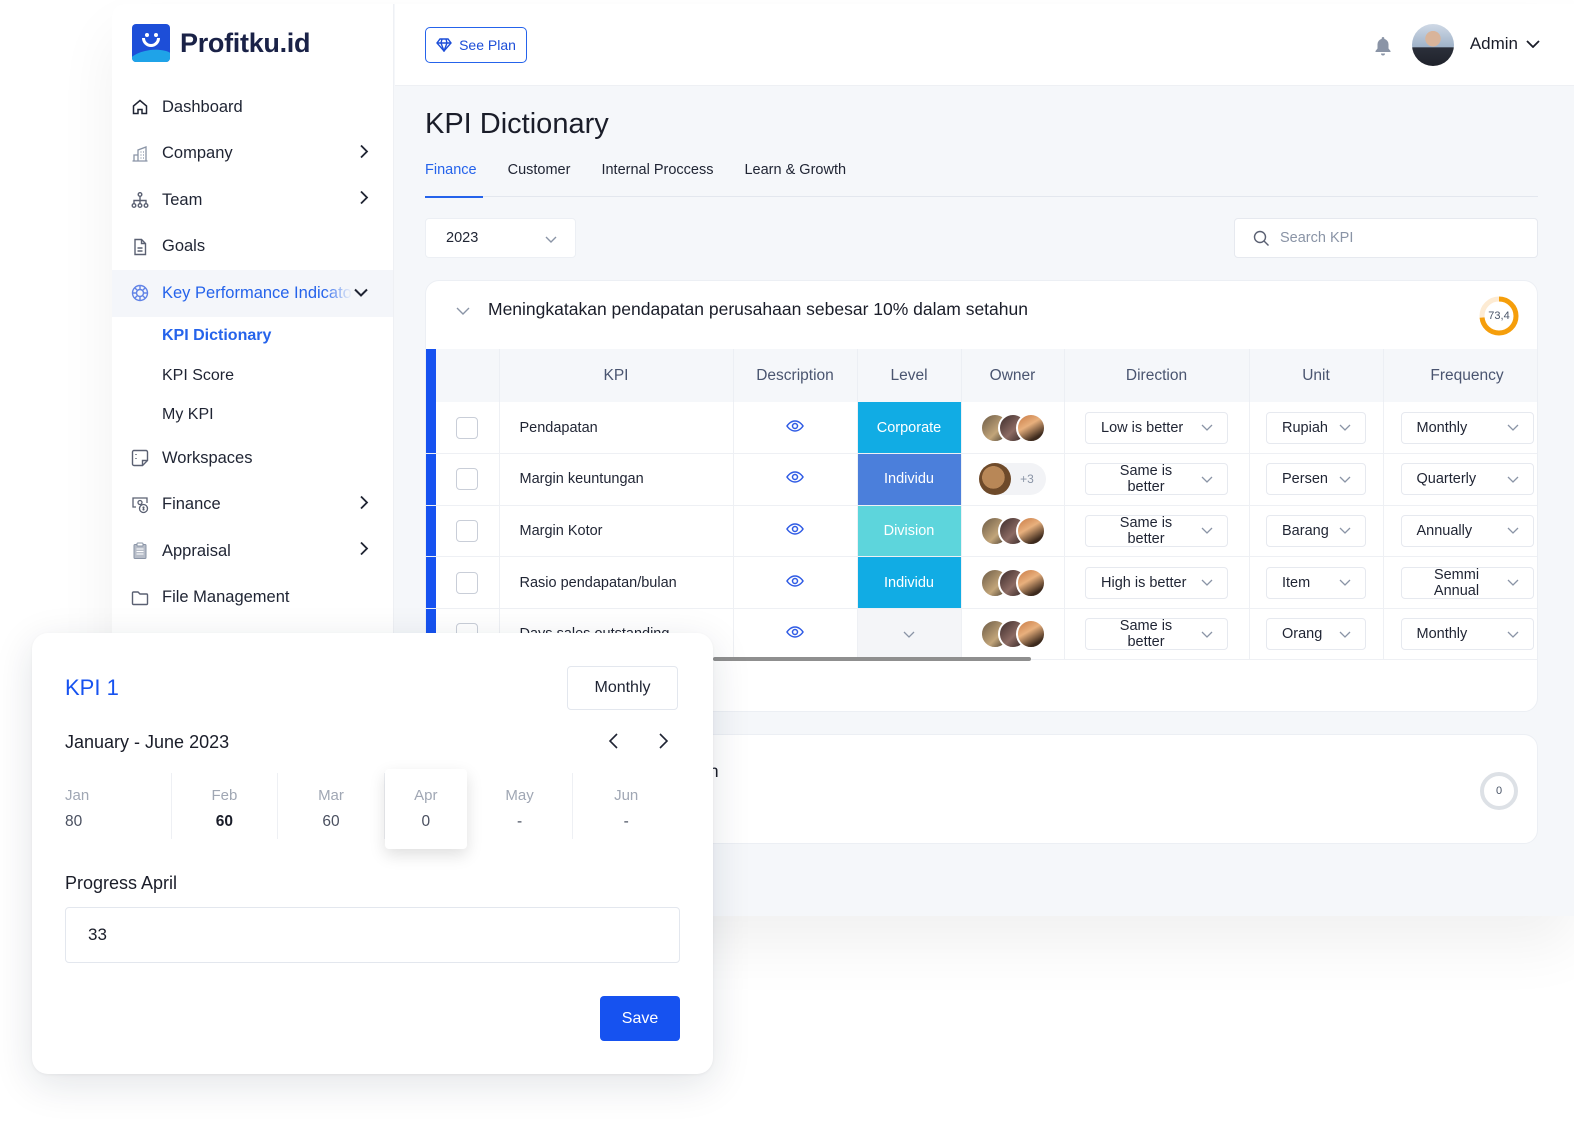 This screenshot has width=1574, height=1130. I want to click on frequency-button: Monthly, so click(622, 688).